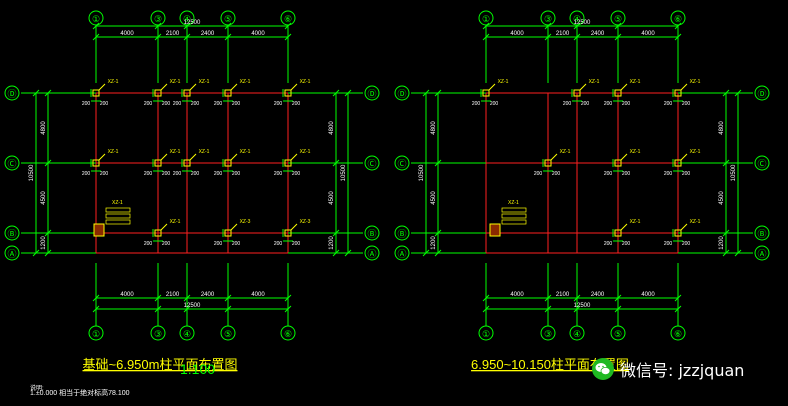  Describe the element at coordinates (173, 34) in the screenshot. I see `dim-top-1: 2100` at that location.